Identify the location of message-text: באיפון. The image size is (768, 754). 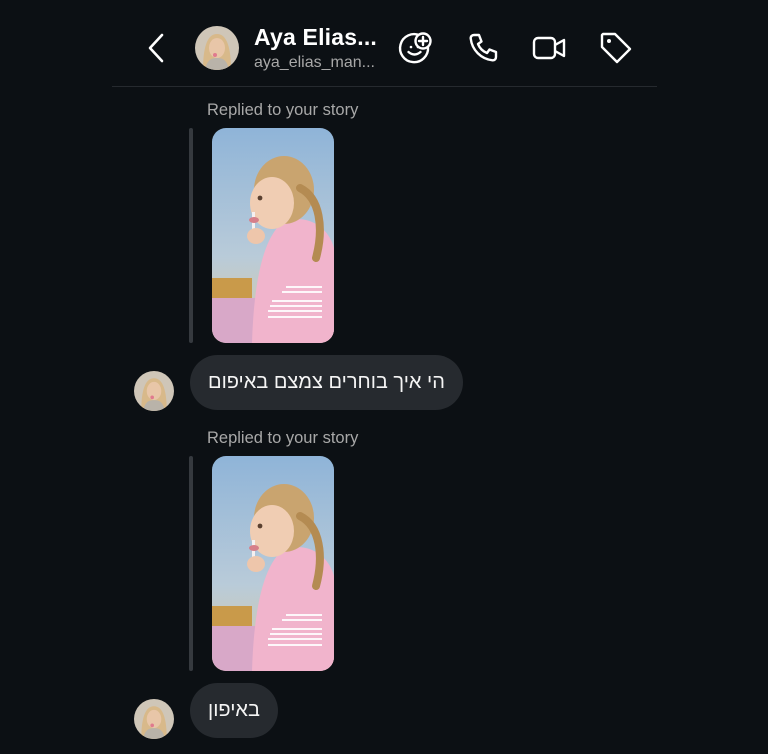
(234, 710).